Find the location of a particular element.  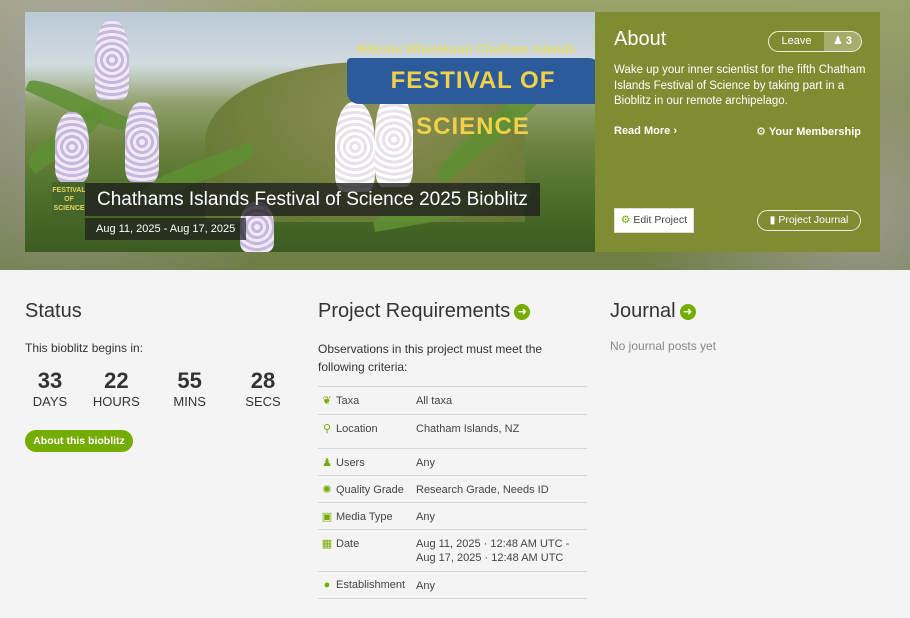

requirements-heading-label: Project Requirements is located at coordinates (414, 311).